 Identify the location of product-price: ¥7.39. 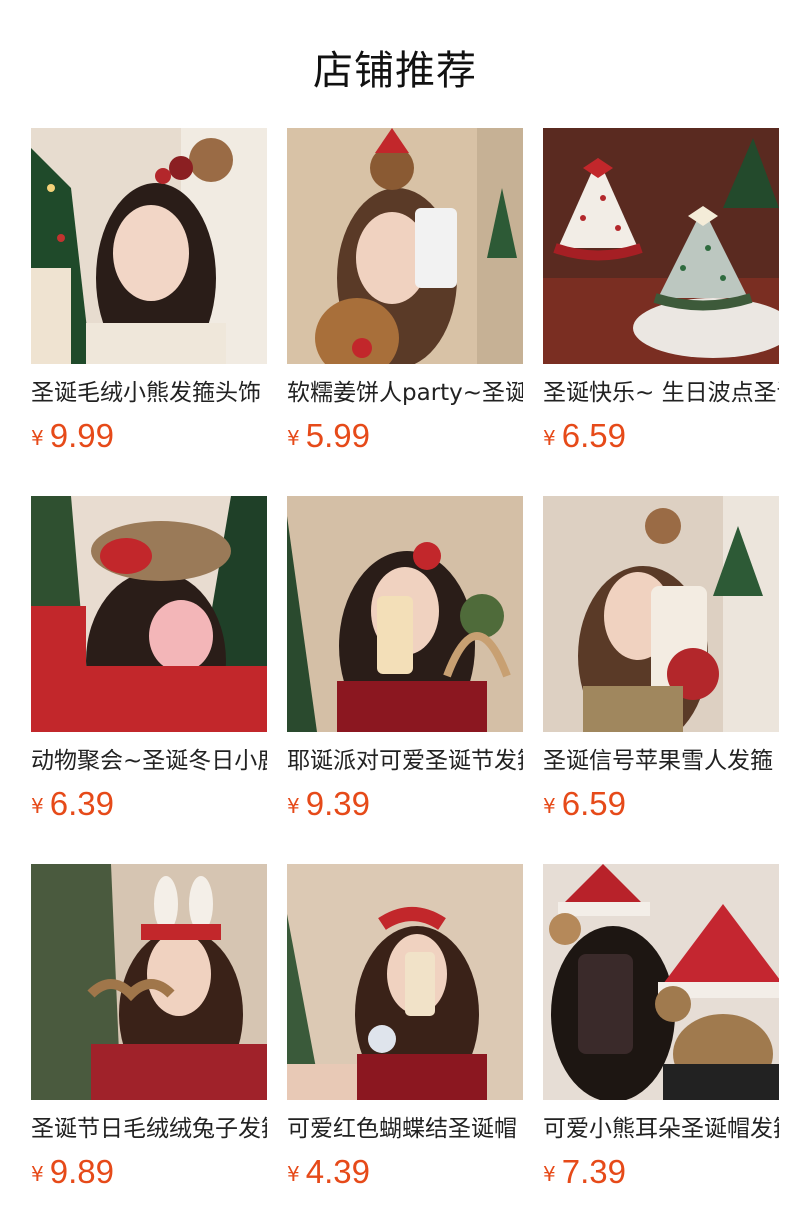
(584, 1172).